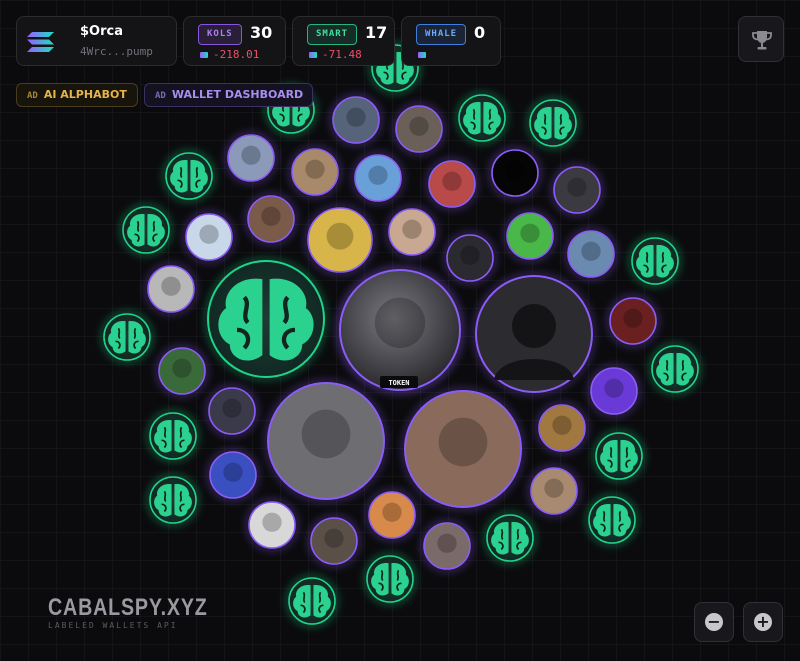 The height and width of the screenshot is (661, 800). I want to click on plus-icon: +, so click(763, 622).